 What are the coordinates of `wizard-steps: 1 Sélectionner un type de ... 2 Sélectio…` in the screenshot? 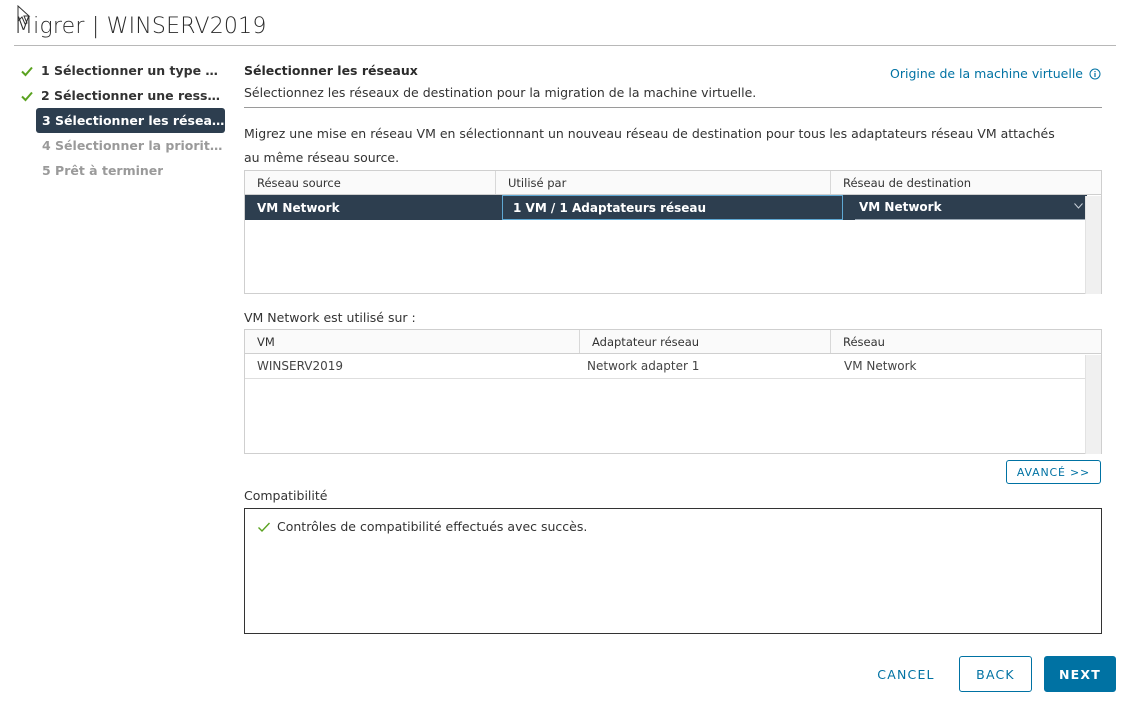 It's located at (123, 120).